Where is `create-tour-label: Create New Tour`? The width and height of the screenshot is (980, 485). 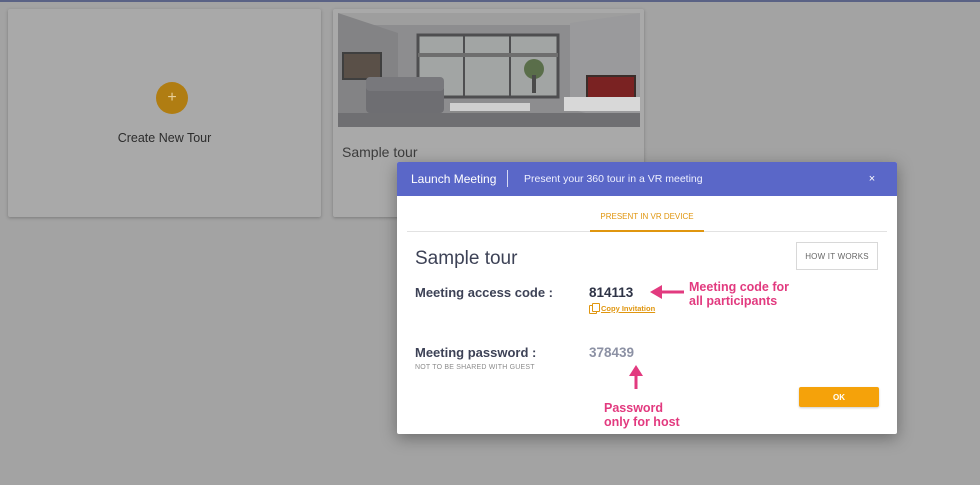
create-tour-label: Create New Tour is located at coordinates (164, 138).